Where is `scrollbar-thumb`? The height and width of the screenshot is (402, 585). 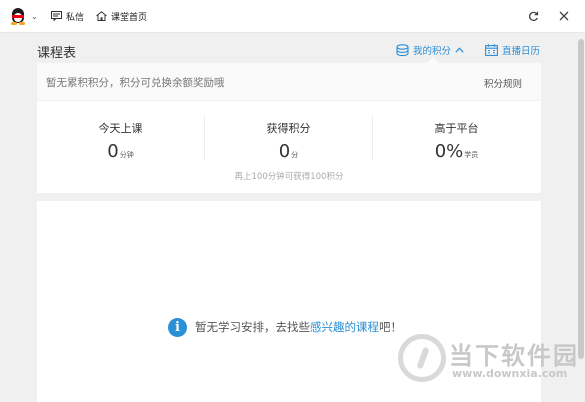
scrollbar-thumb is located at coordinates (581, 199).